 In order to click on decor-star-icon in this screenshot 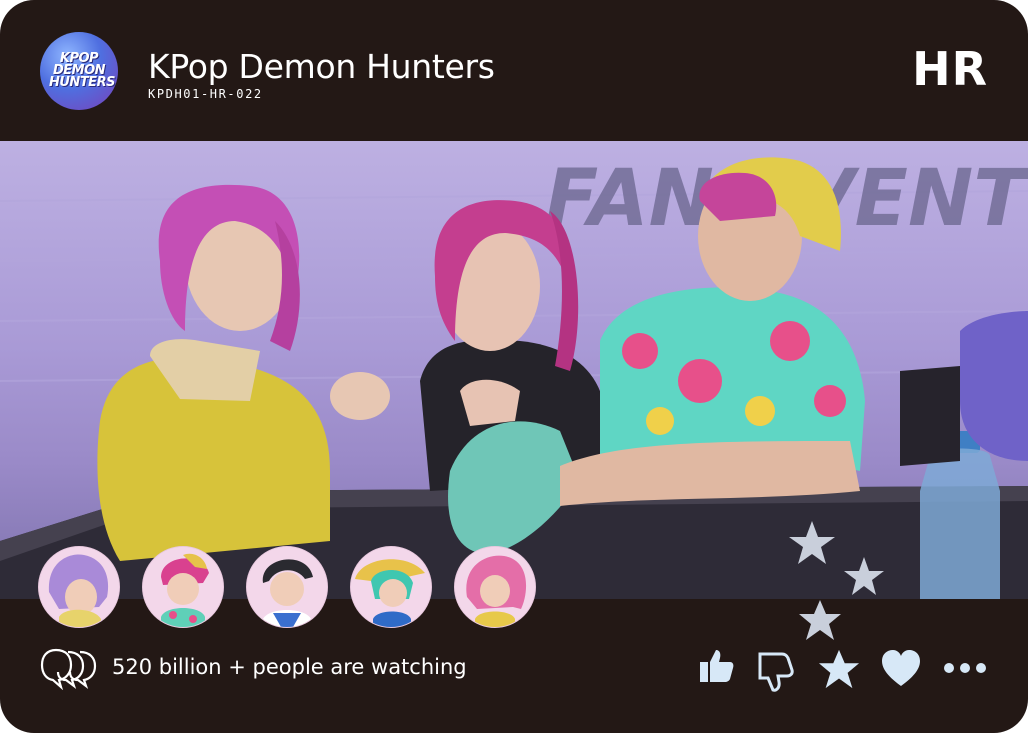, I will do `click(820, 620)`.